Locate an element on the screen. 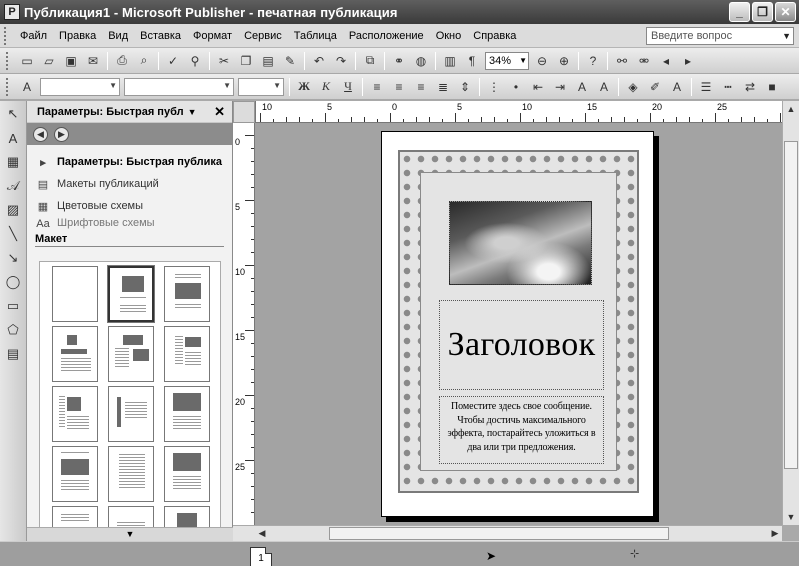 Image resolution: width=799 pixels, height=566 pixels. menu-view: Вид is located at coordinates (118, 36).